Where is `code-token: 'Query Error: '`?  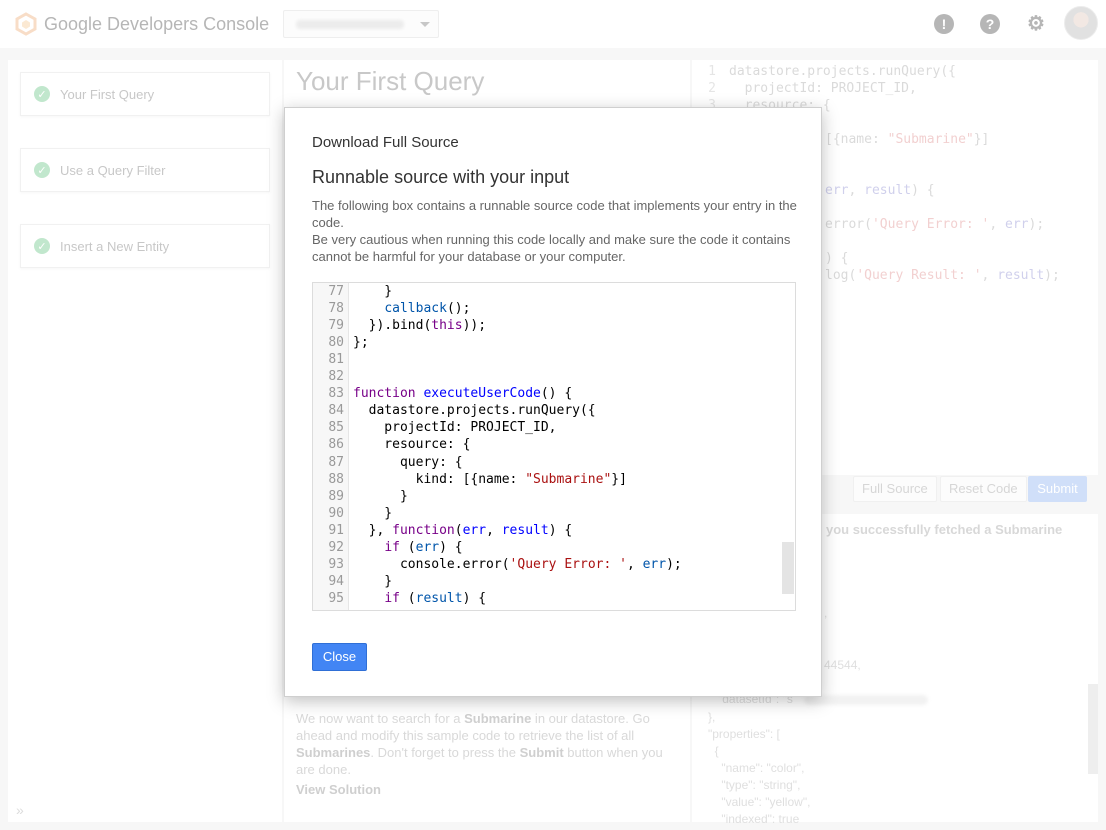
code-token: 'Query Error: ' is located at coordinates (568, 564).